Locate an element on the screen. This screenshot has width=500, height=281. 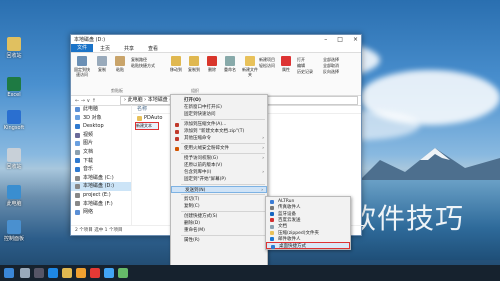
sidebar-item: 下载 is located at coordinates (101, 161).